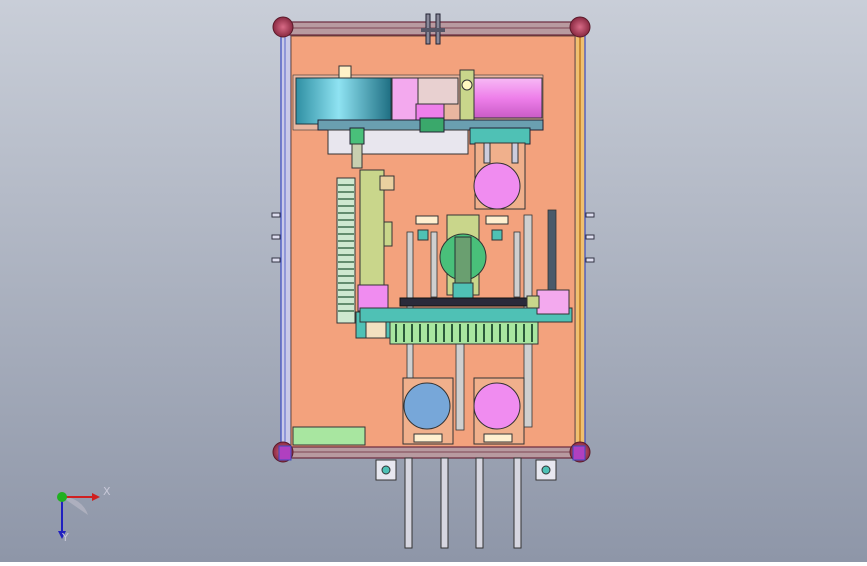  Describe the element at coordinates (80, 512) in the screenshot. I see `coordinate-triad: X Y Z` at that location.